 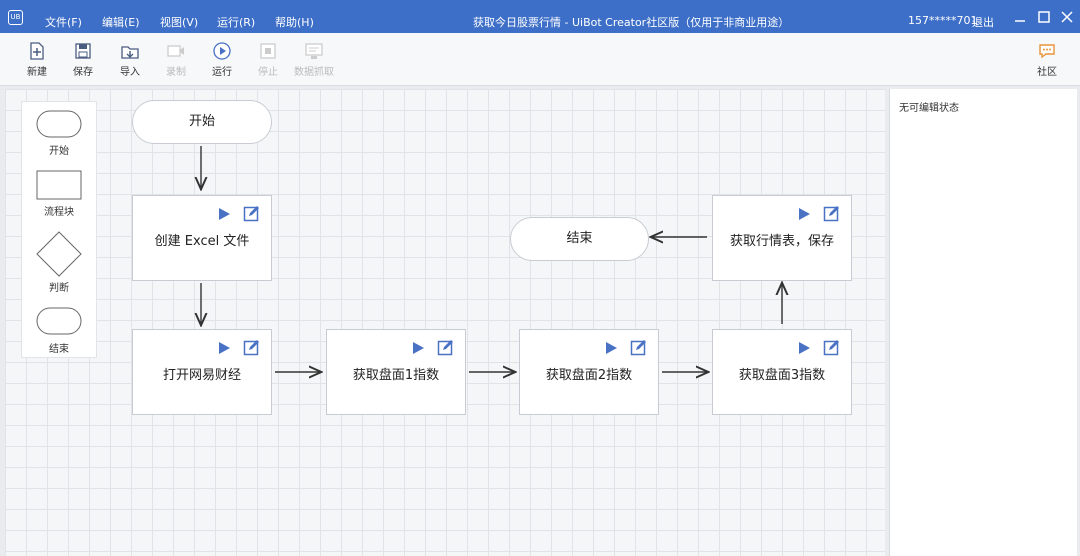 I want to click on block-label: 获取盘面3指数, so click(x=782, y=375).